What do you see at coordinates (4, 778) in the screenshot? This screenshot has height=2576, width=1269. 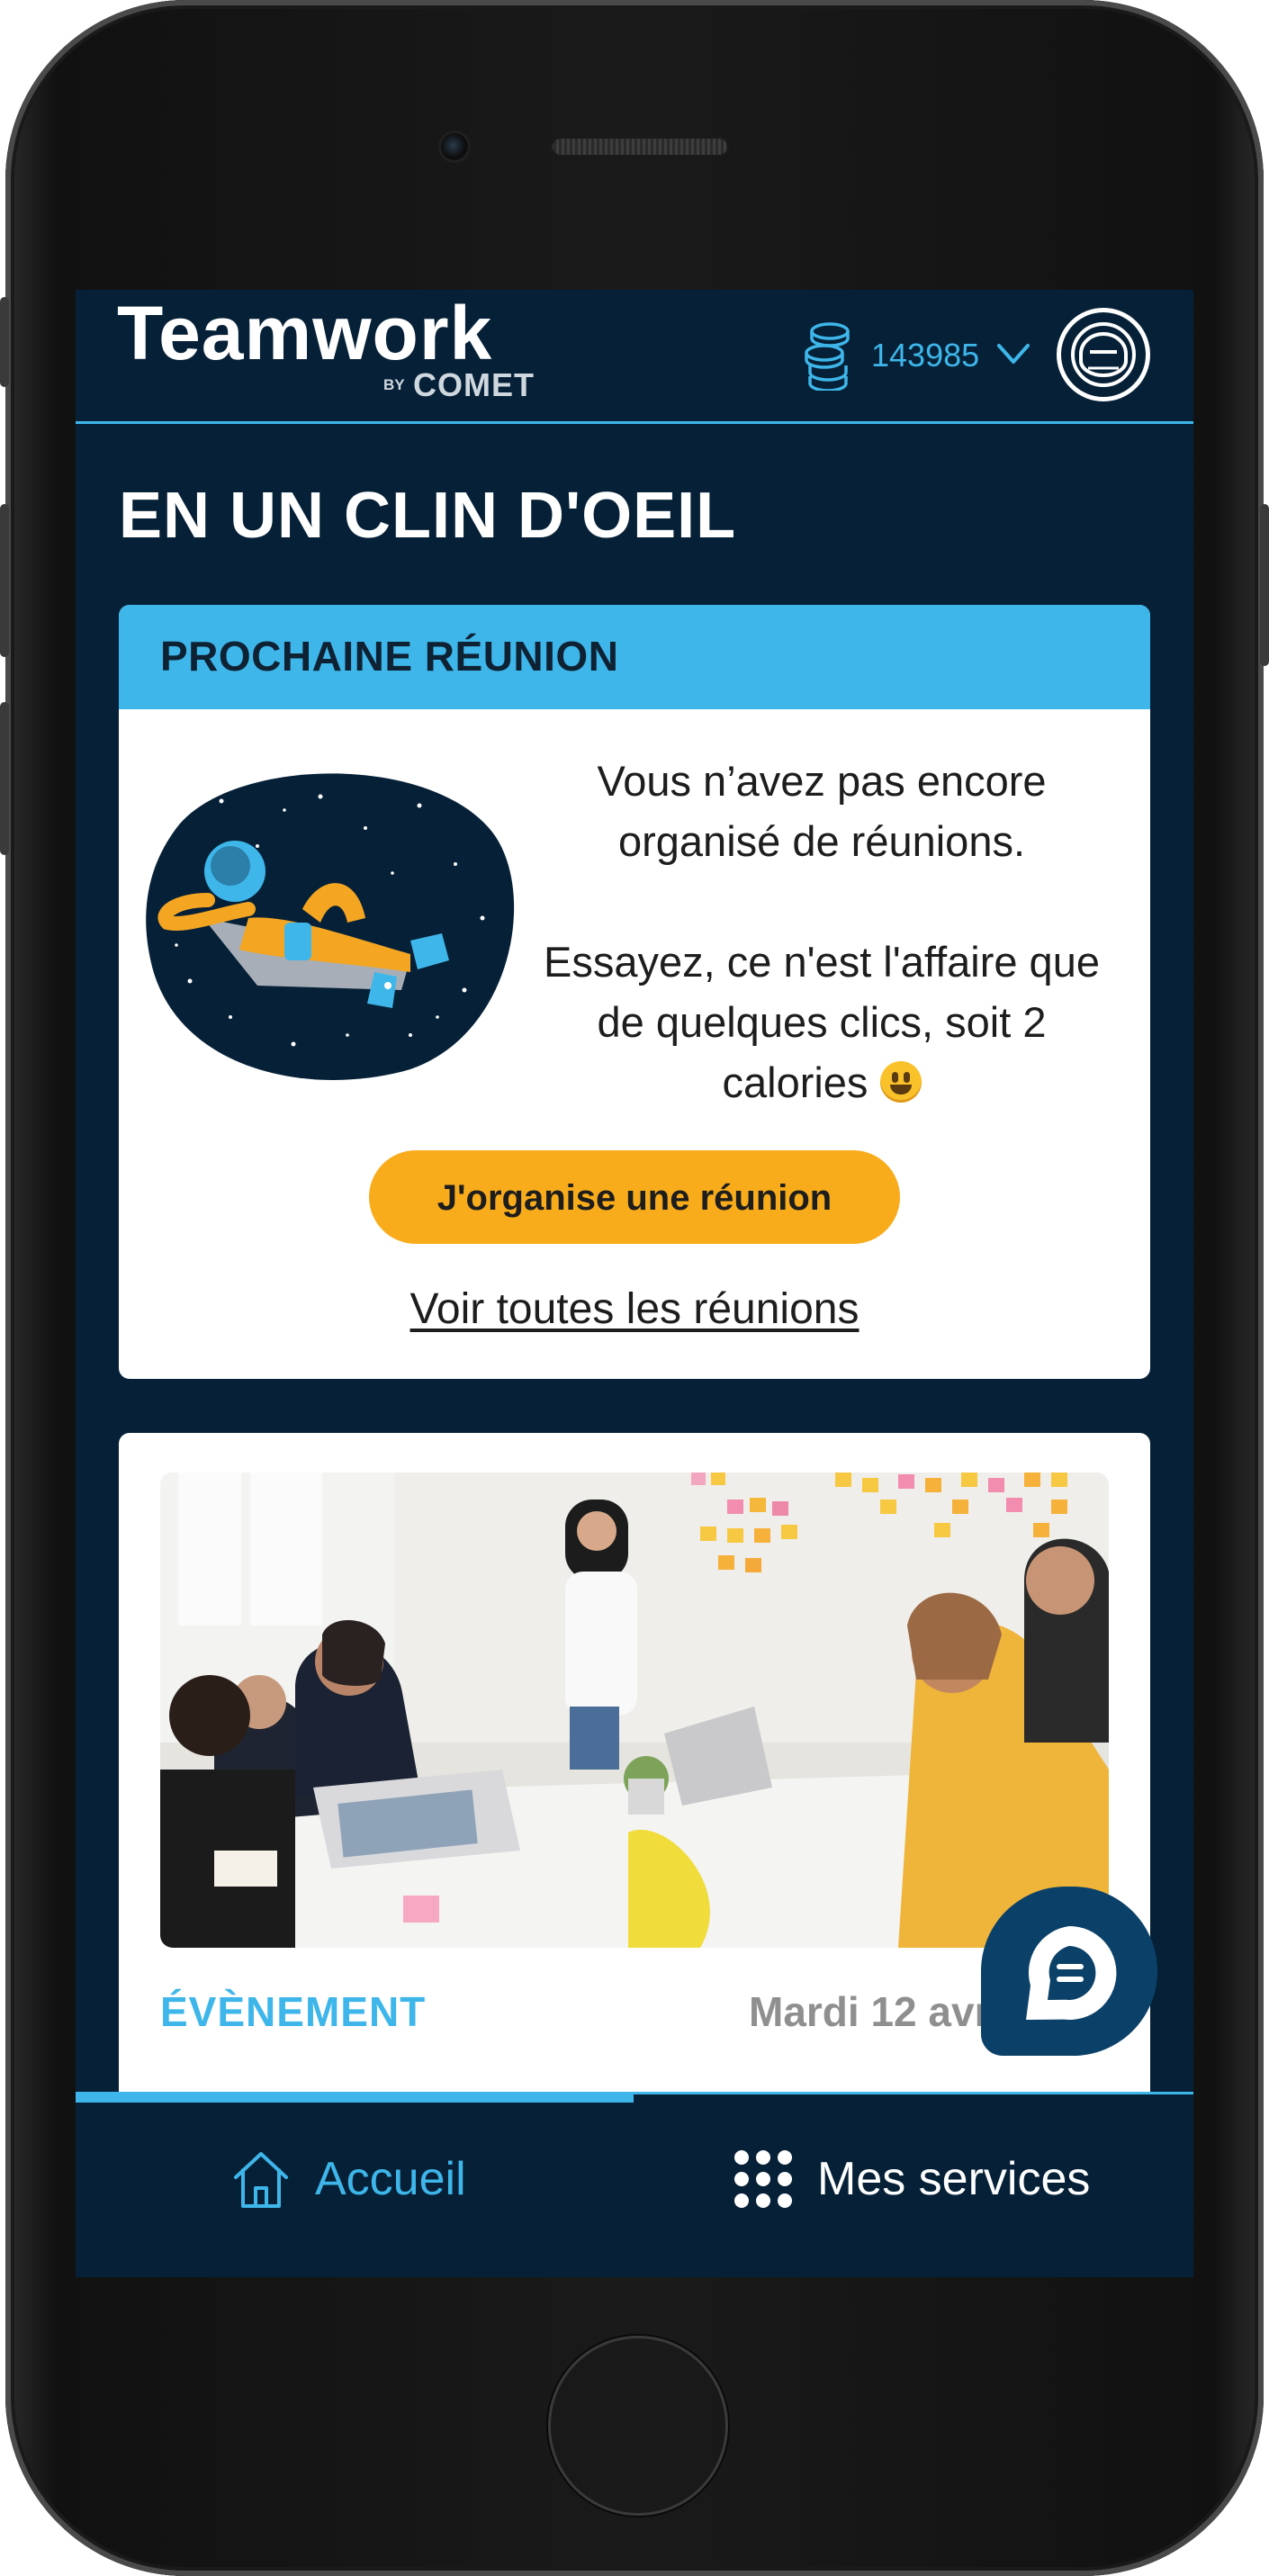 I see `volume-down-button` at bounding box center [4, 778].